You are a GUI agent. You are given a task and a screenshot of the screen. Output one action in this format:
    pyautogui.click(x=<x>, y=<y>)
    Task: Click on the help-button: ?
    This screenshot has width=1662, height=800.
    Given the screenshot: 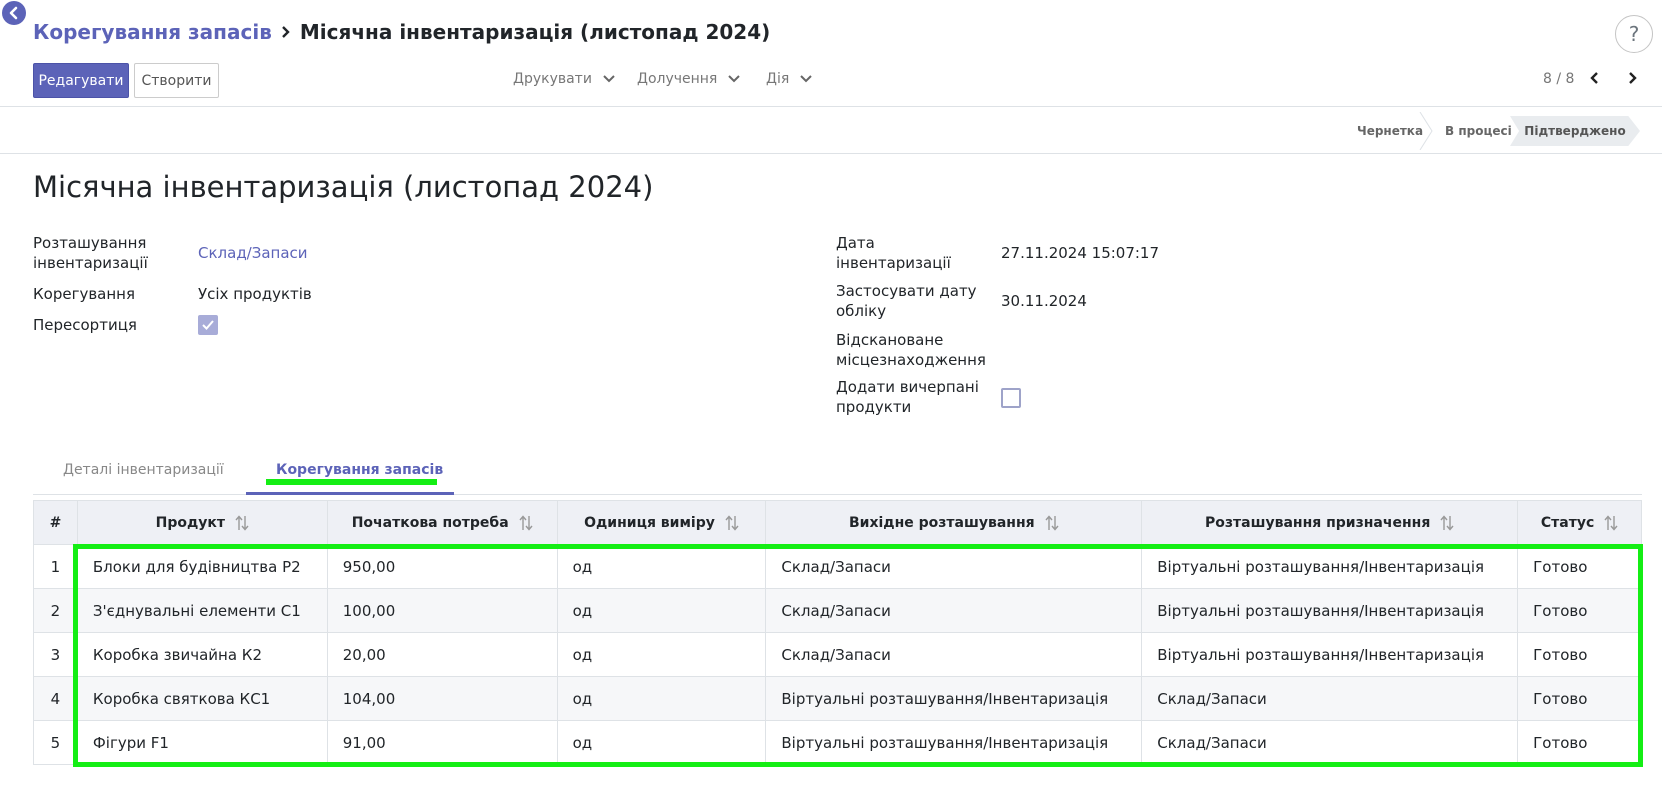 What is the action you would take?
    pyautogui.click(x=1634, y=34)
    